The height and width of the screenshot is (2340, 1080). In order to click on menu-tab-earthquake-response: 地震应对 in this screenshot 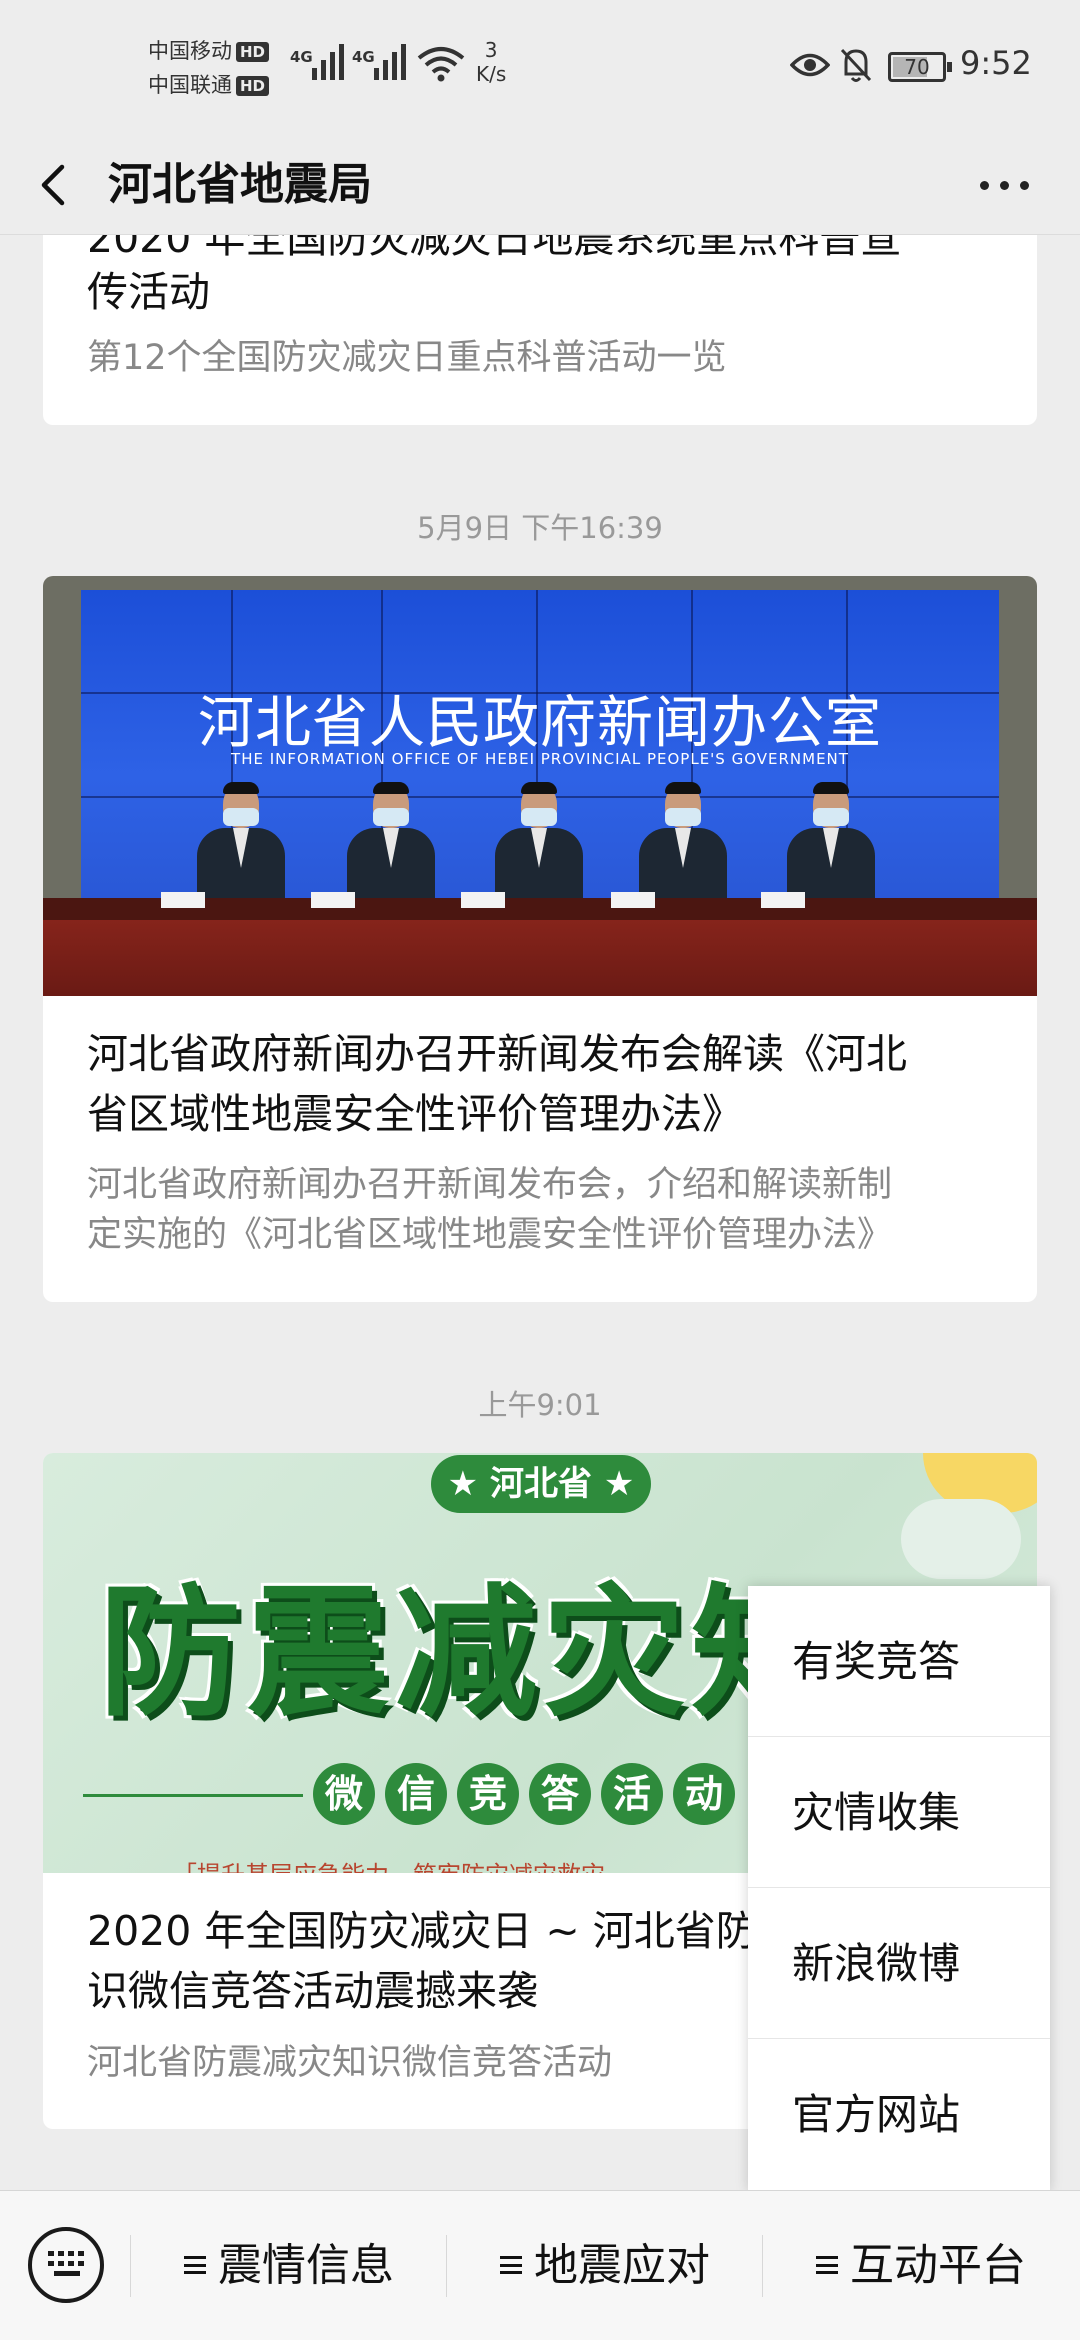, I will do `click(605, 2265)`.